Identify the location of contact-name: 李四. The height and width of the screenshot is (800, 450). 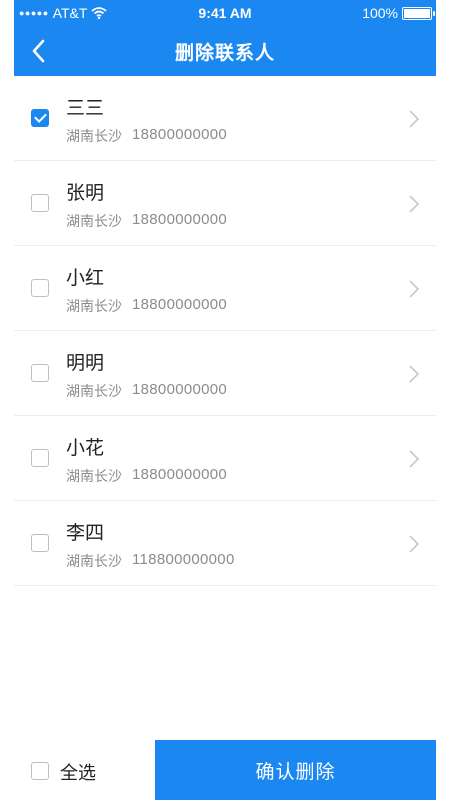
(85, 533).